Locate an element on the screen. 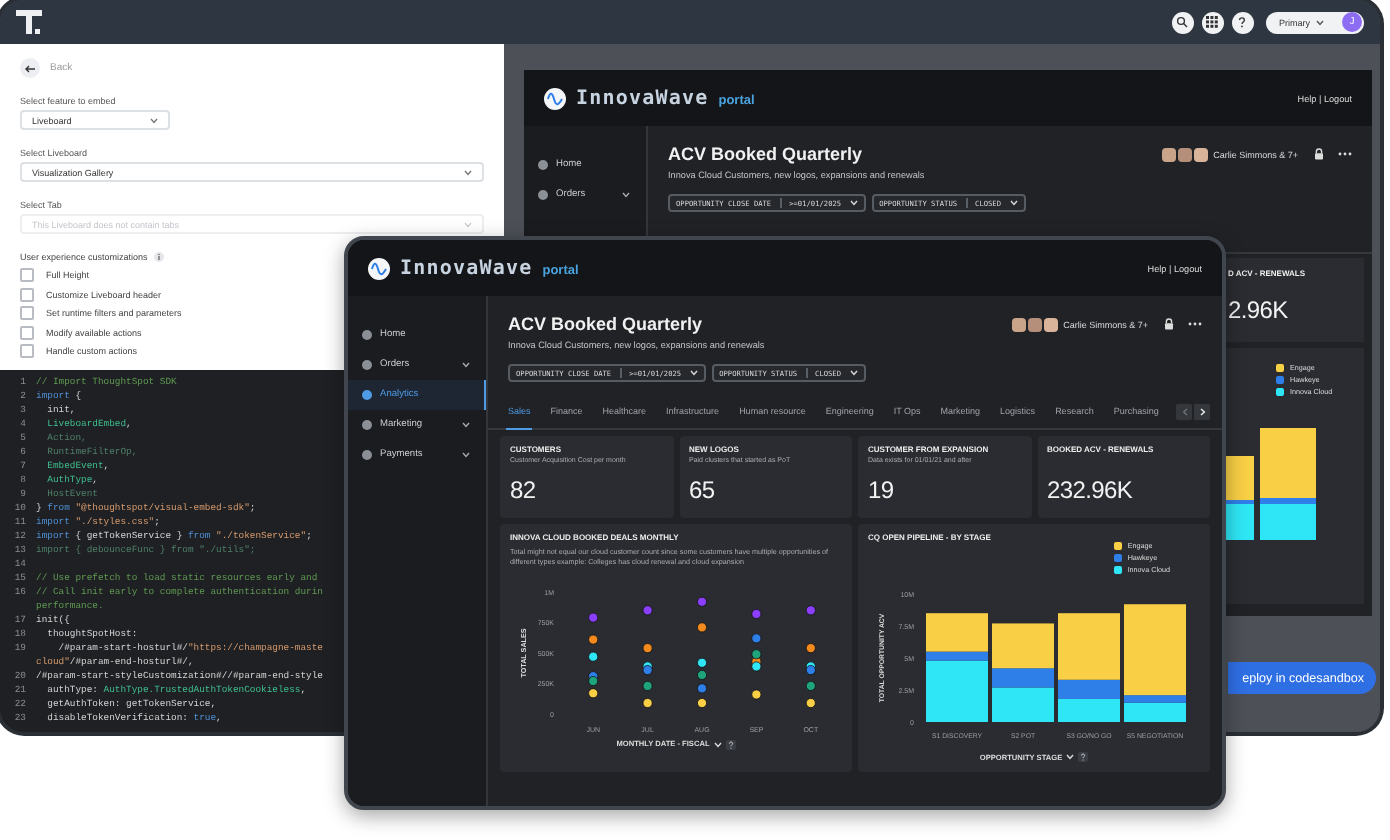 This screenshot has height=840, width=1390. kpi-value: 82 is located at coordinates (524, 490).